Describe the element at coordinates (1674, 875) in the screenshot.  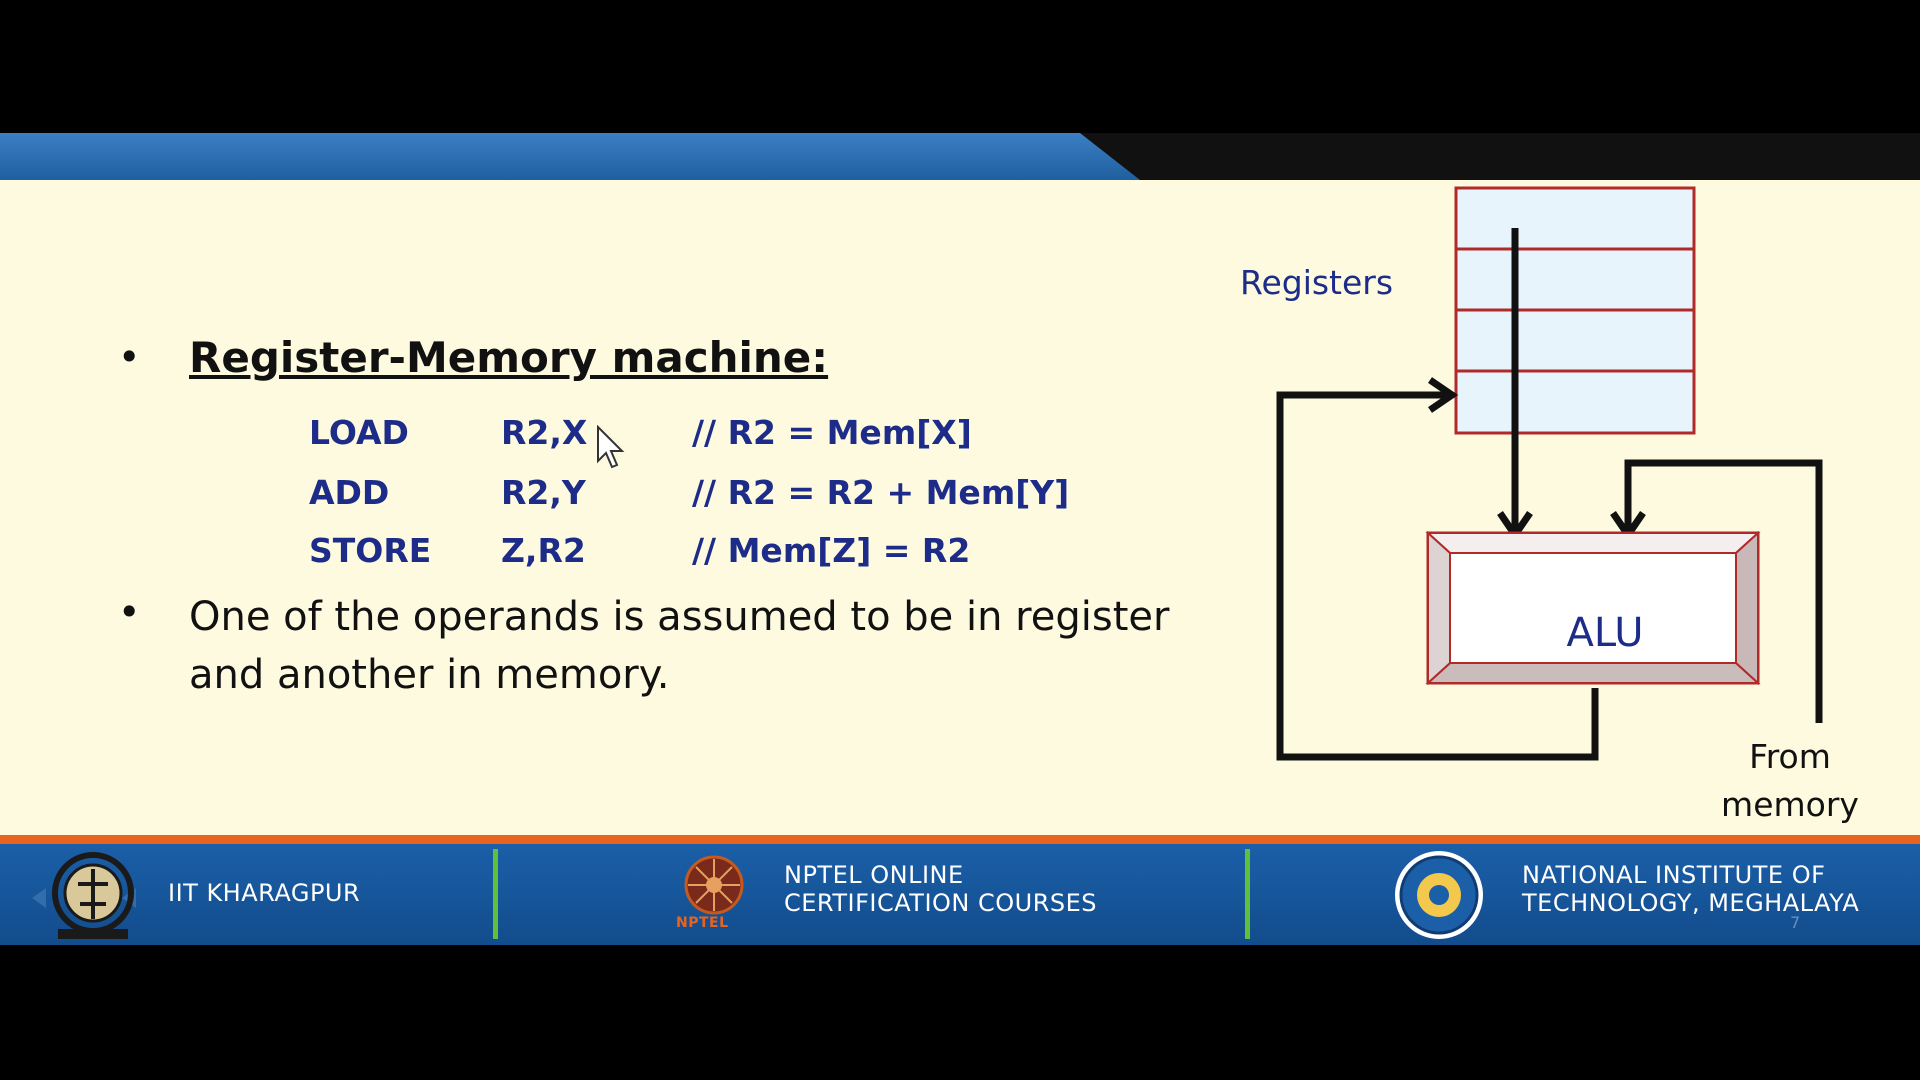
I see `footer-nit-line1: NATIONAL INSTITUTE OF` at that location.